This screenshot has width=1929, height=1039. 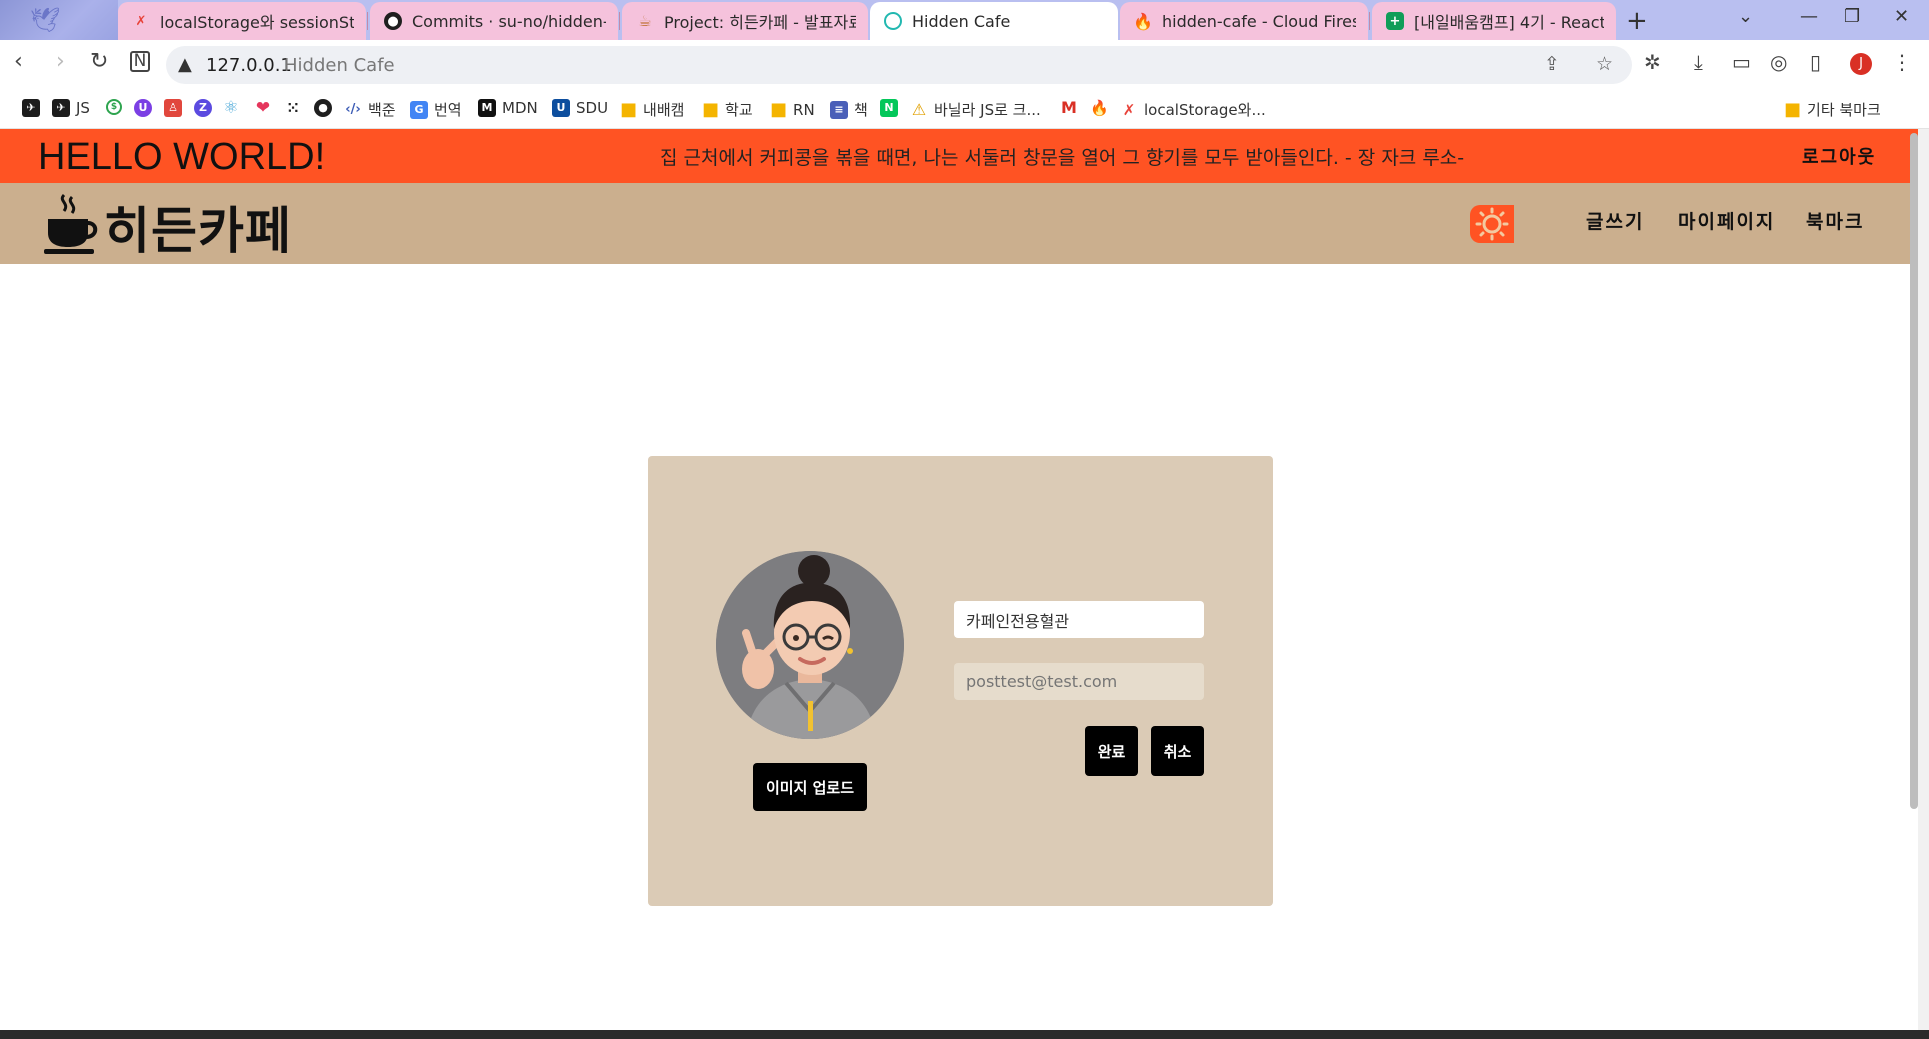 I want to click on image-upload-button: 이미지 업로드, so click(x=810, y=787).